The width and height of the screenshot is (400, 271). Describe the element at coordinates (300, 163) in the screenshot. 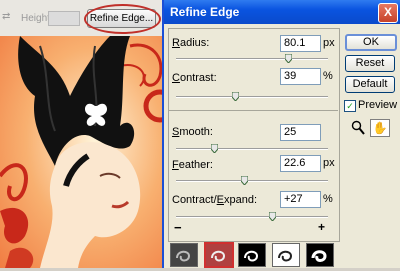

I see `feather-input: 22.6` at that location.